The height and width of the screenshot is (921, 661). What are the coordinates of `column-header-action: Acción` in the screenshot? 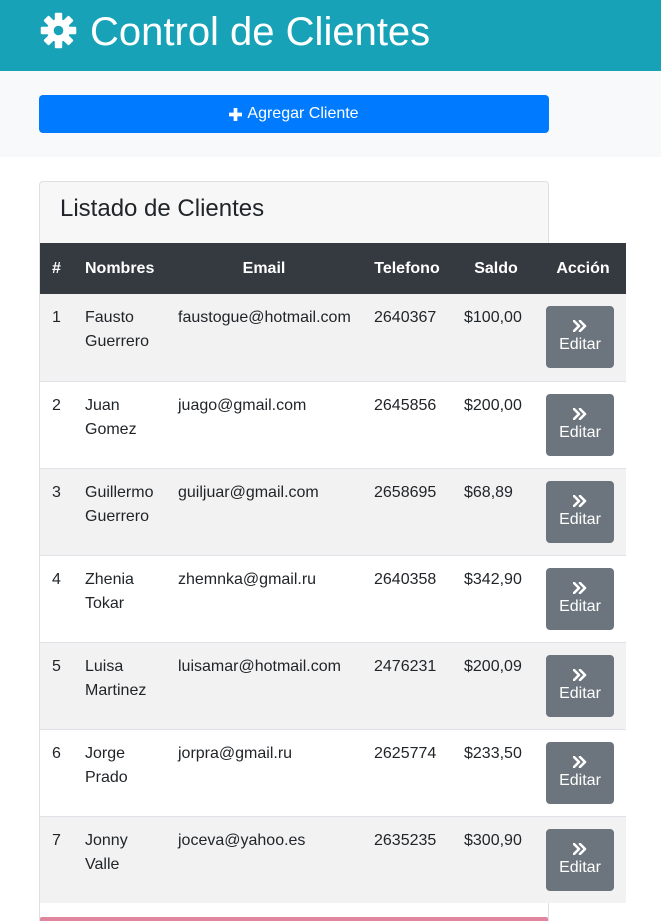 It's located at (583, 268).